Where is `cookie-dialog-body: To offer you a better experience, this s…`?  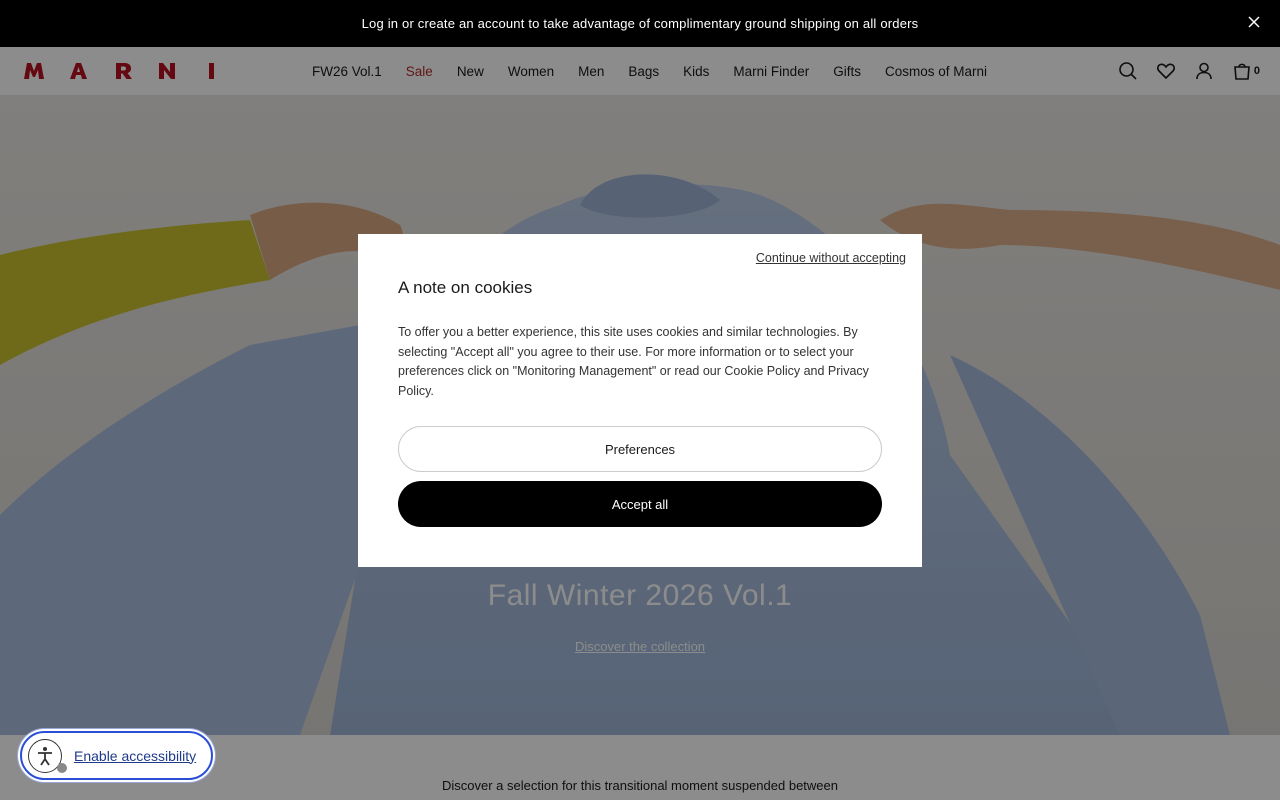 cookie-dialog-body: To offer you a better experience, this s… is located at coordinates (633, 361).